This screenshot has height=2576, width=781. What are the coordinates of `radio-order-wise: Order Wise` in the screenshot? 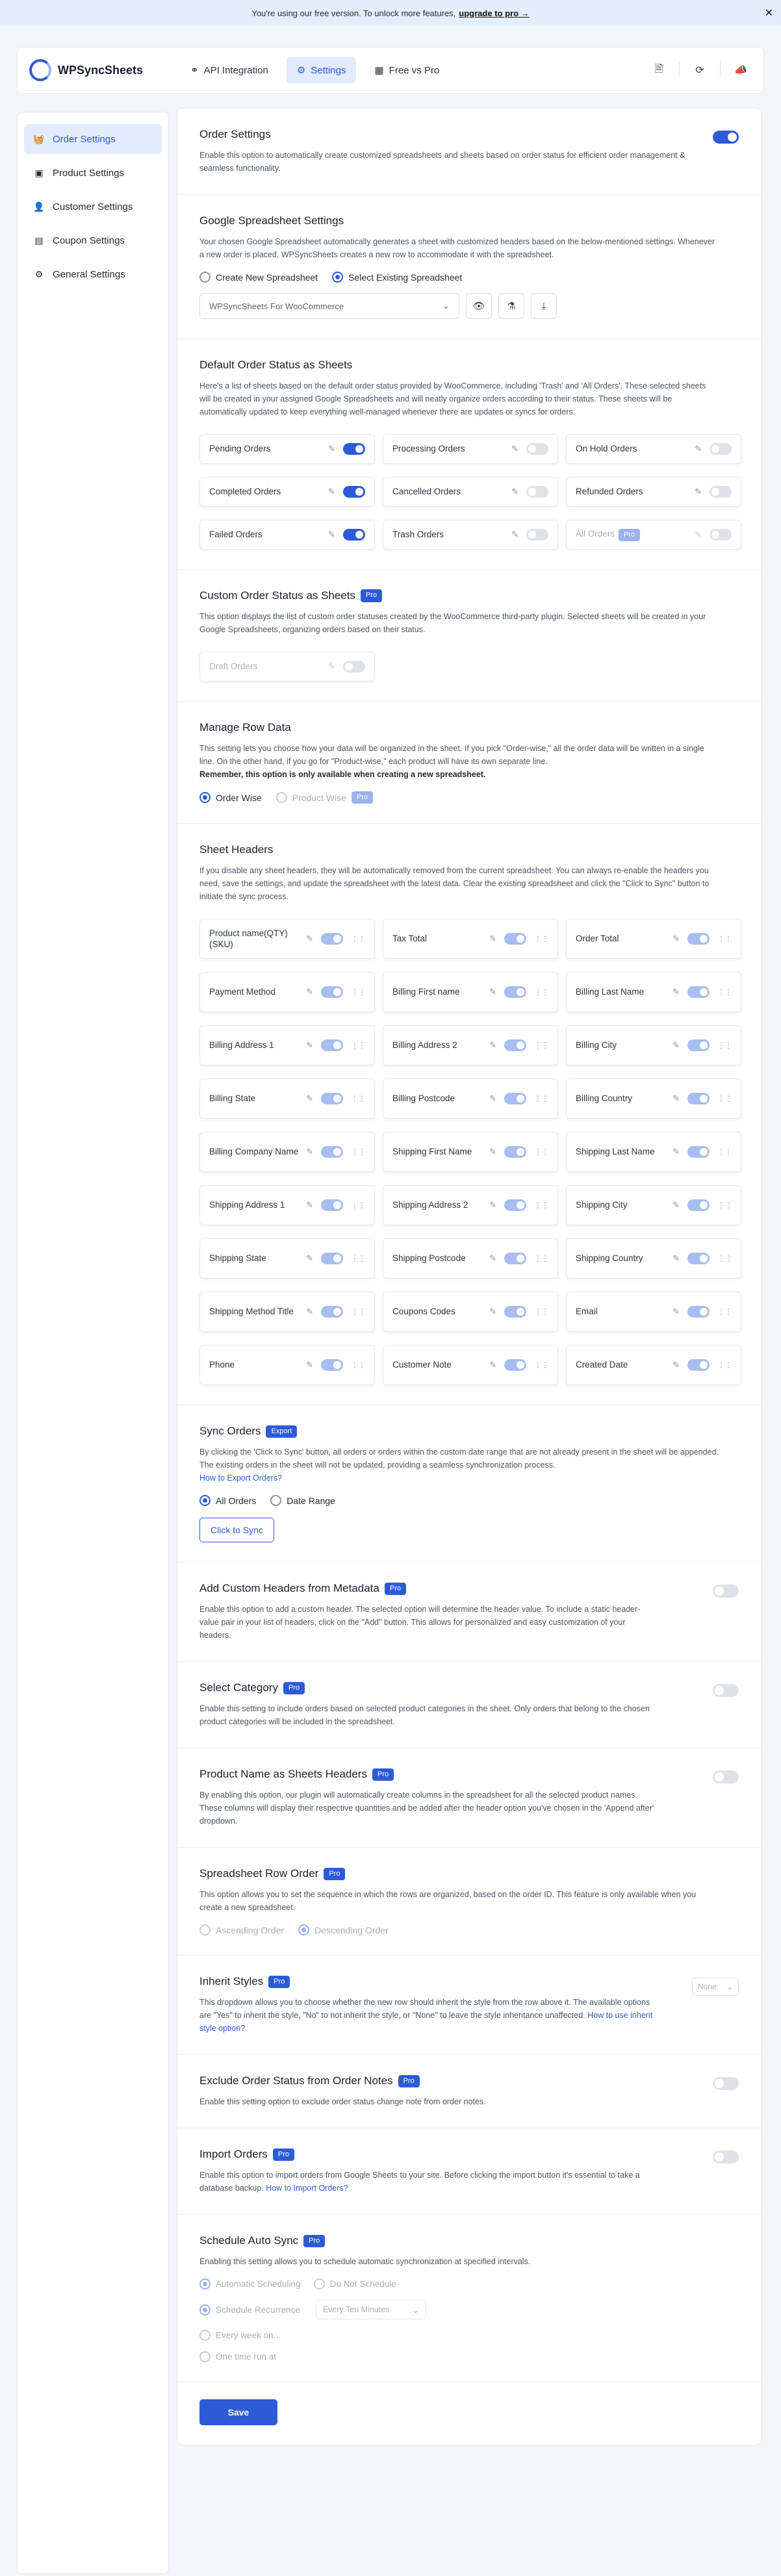 It's located at (230, 798).